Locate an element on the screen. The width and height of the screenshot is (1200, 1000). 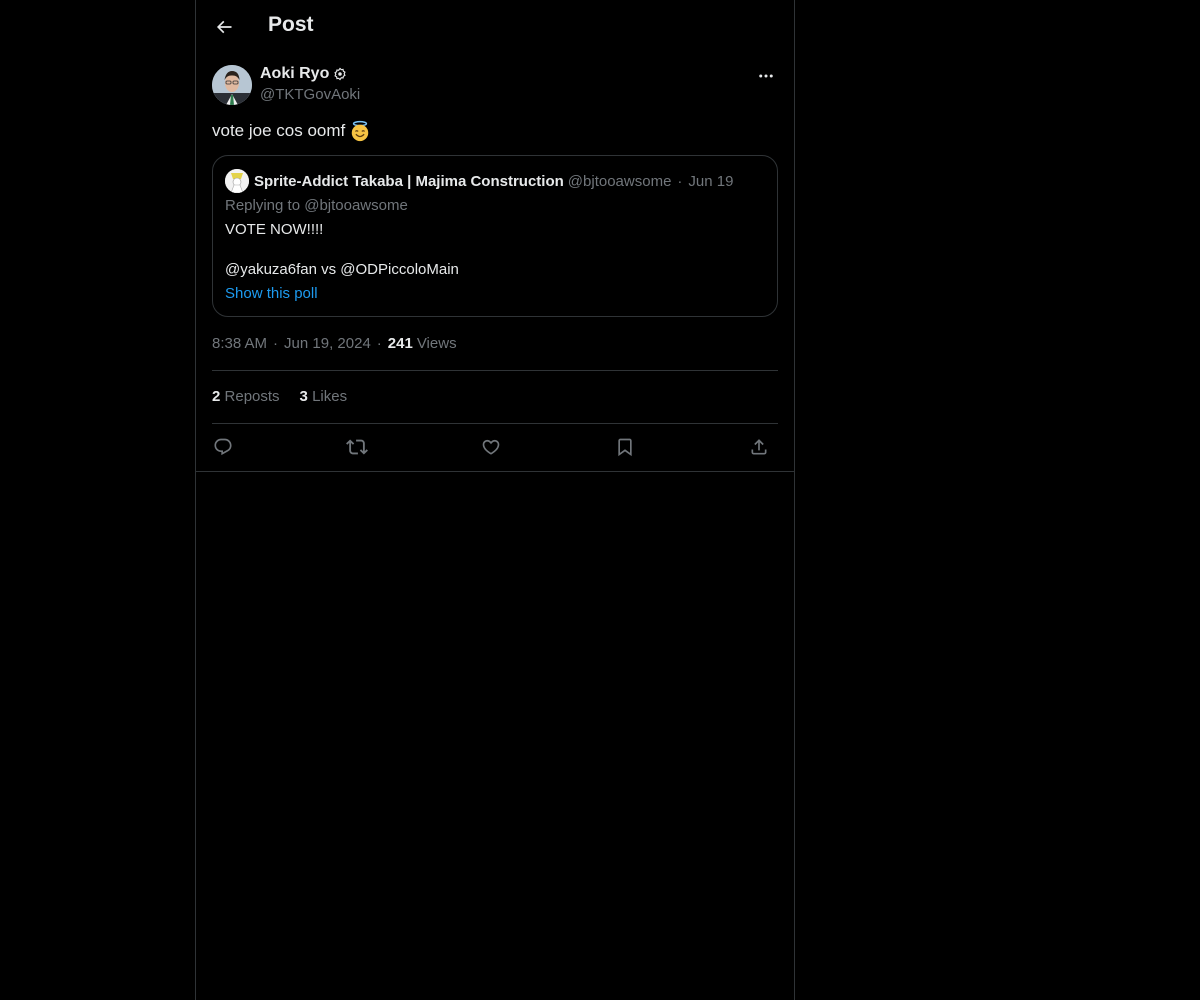
like-icon is located at coordinates (491, 447).